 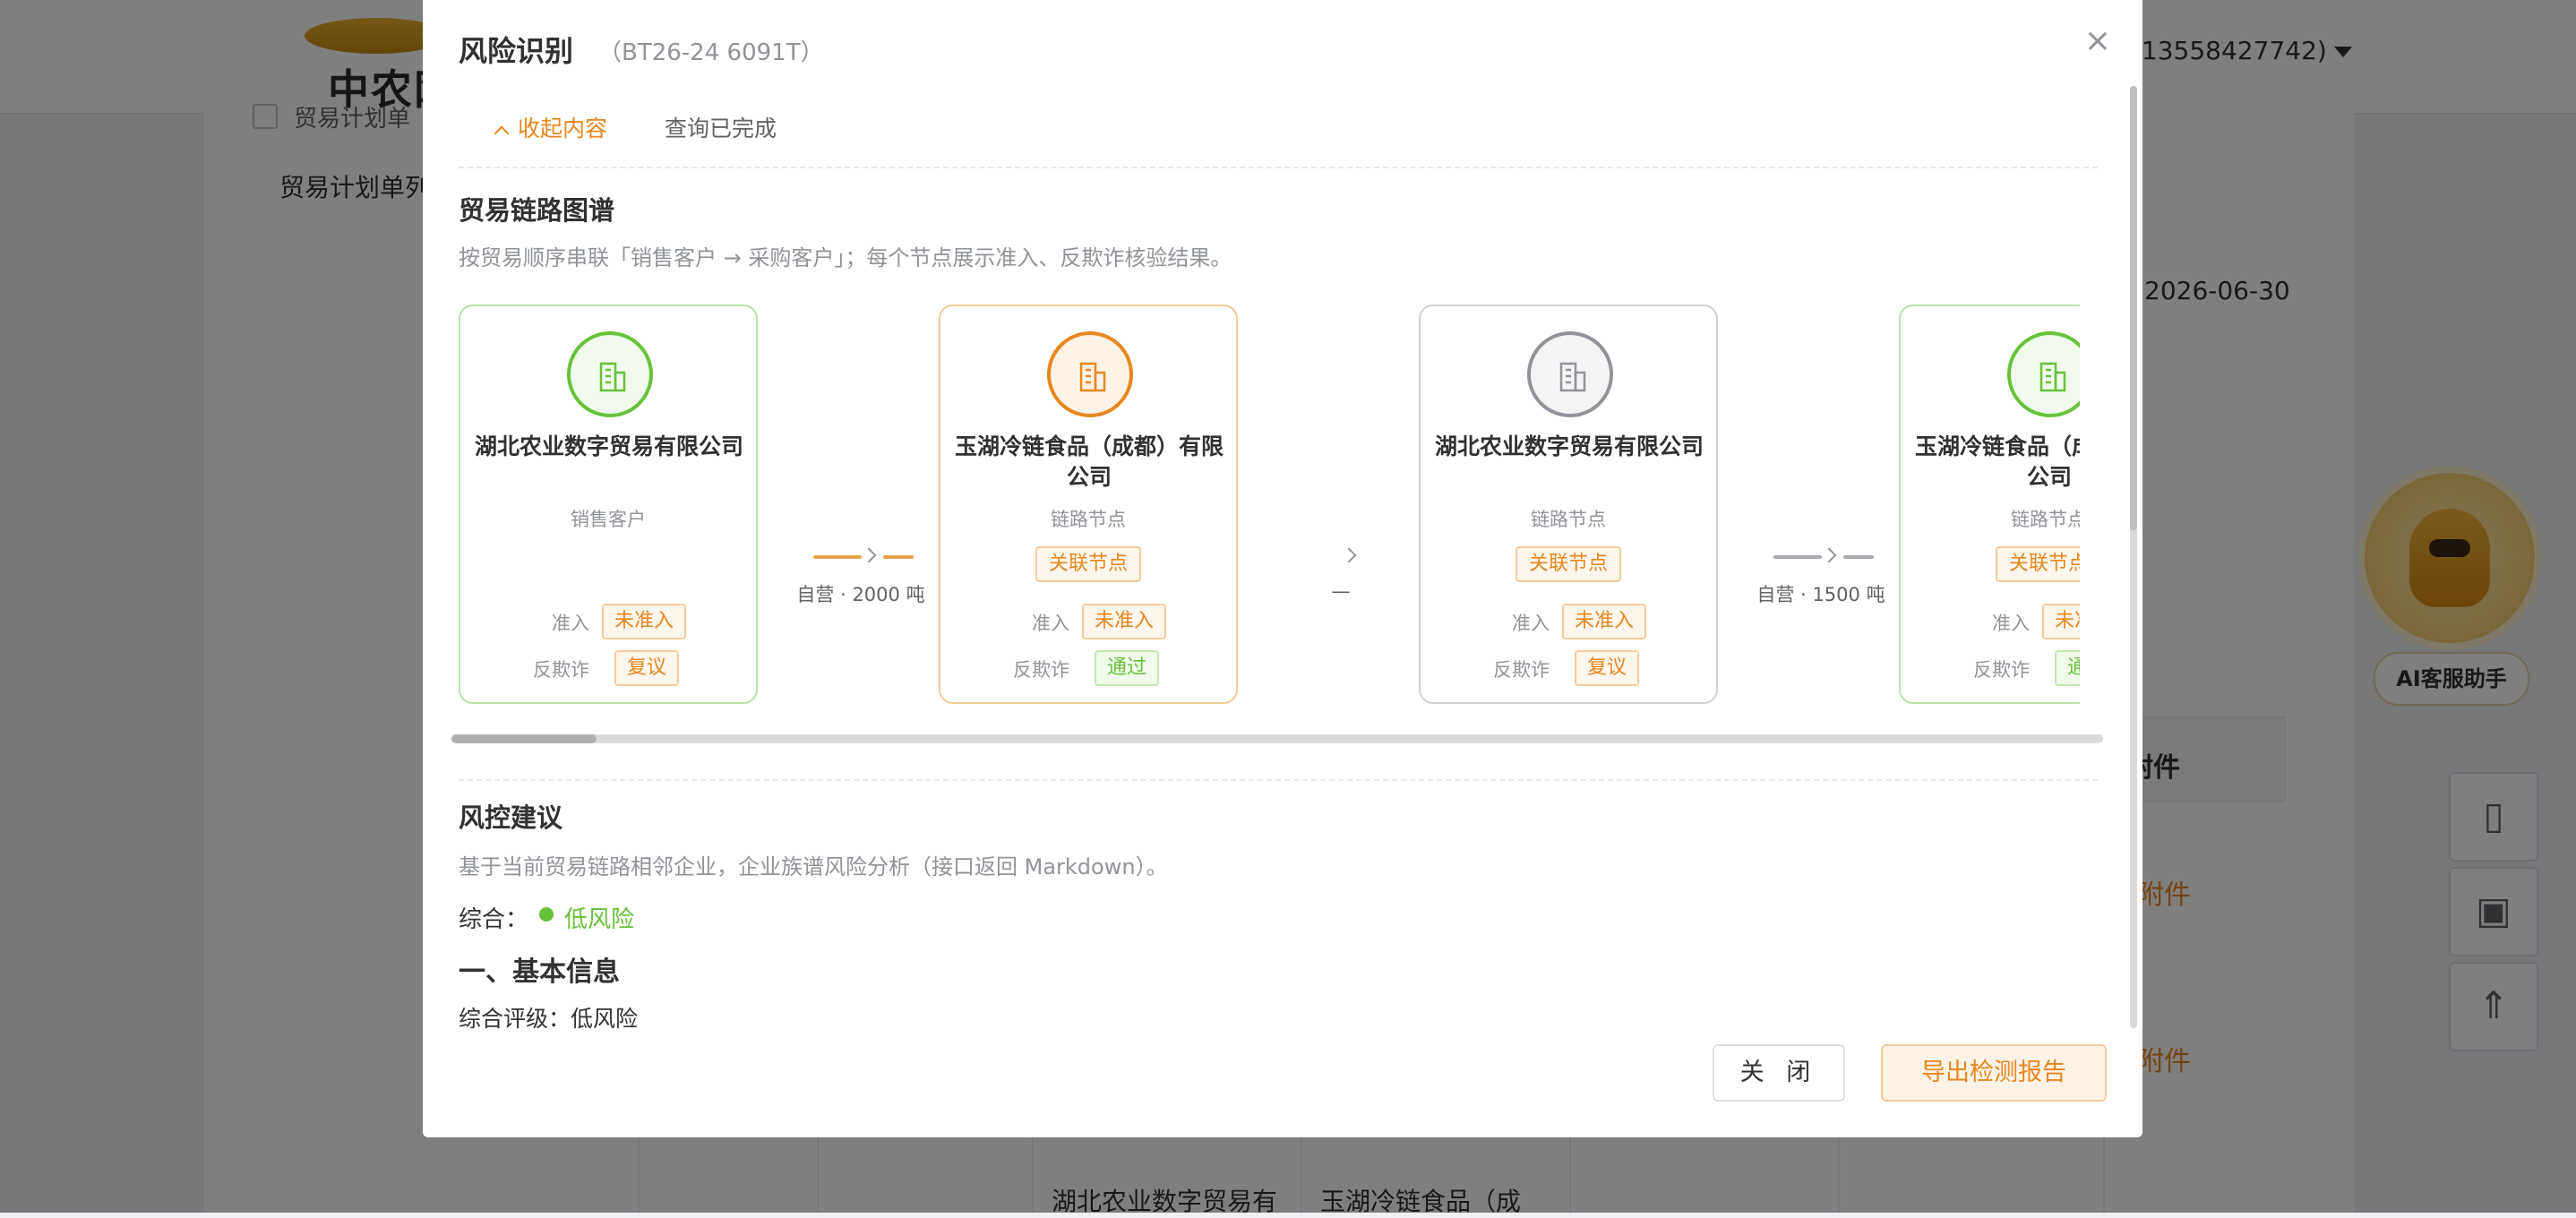 I want to click on link-label: 自营 · 1500 吨, so click(x=1820, y=594).